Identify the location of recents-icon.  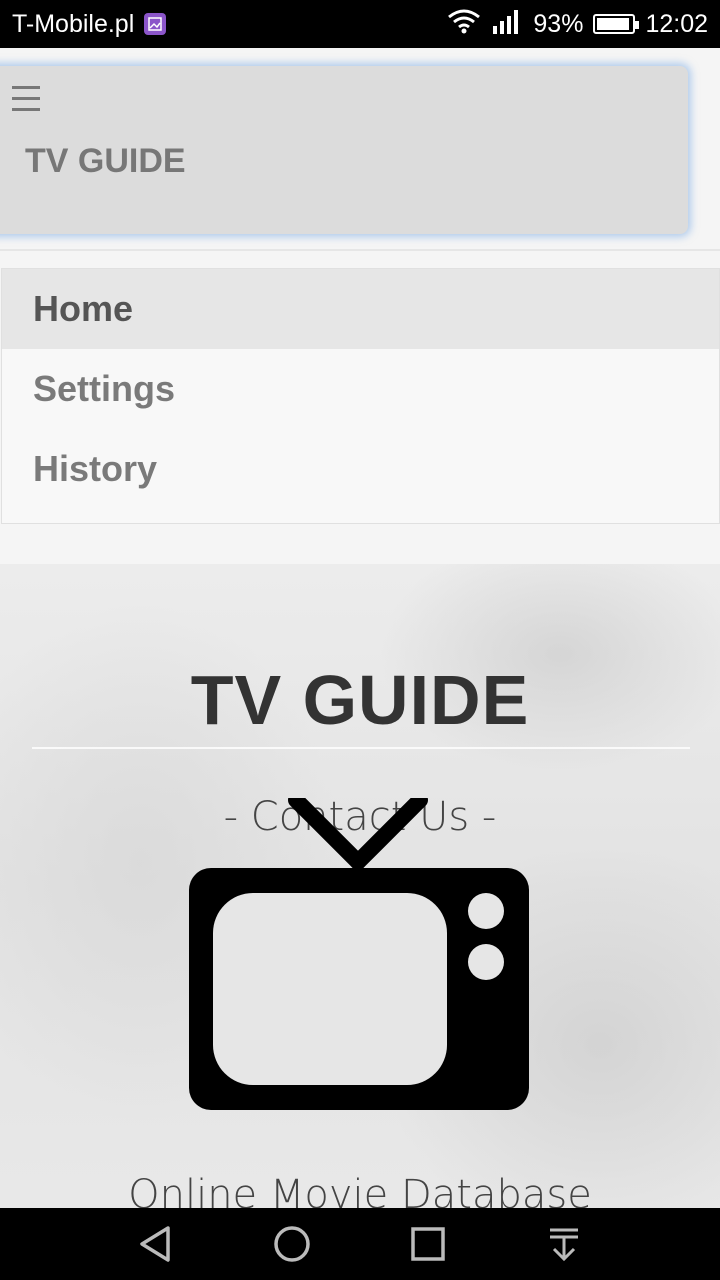
(428, 1244).